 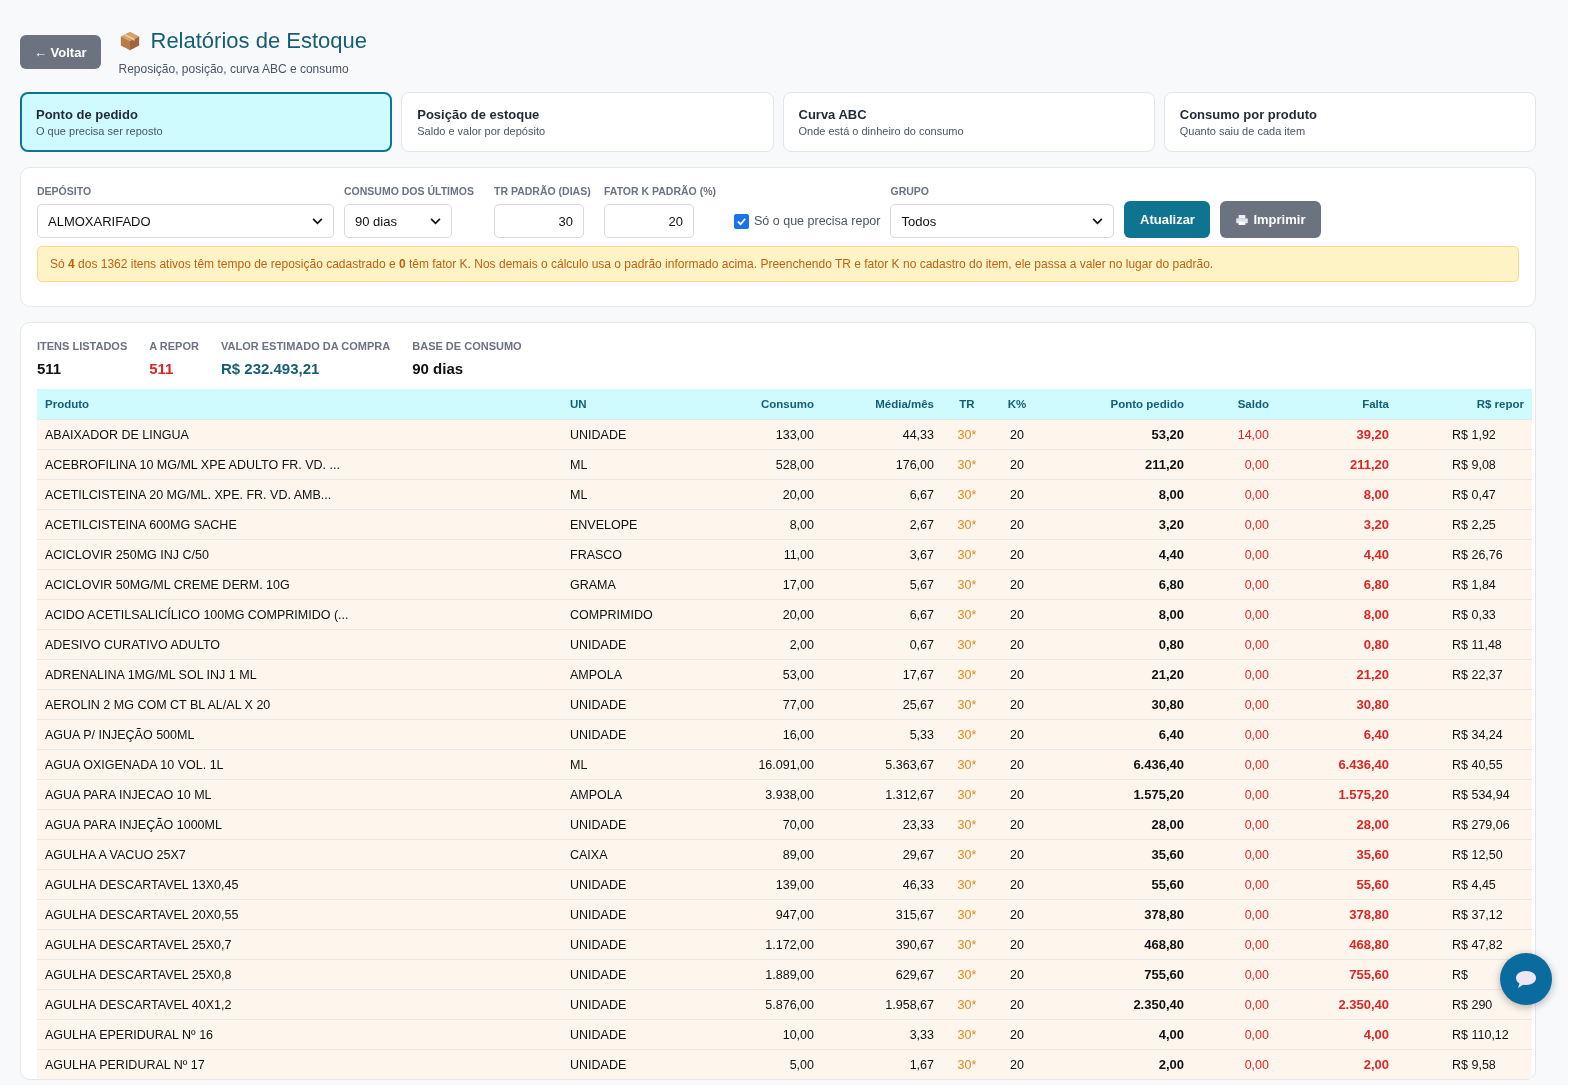 What do you see at coordinates (1337, 1064) in the screenshot?
I see `shortage-cell: 2,00` at bounding box center [1337, 1064].